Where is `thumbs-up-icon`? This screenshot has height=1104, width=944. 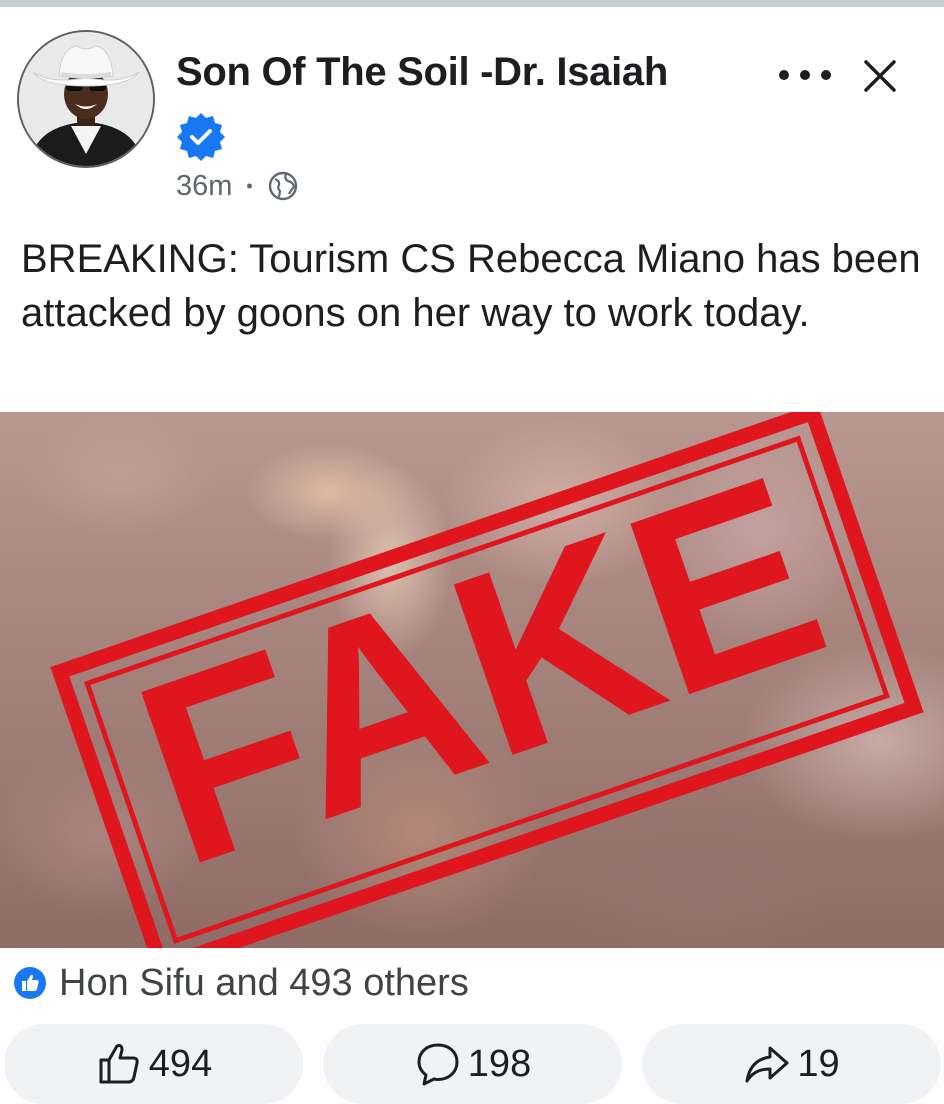 thumbs-up-icon is located at coordinates (119, 1064).